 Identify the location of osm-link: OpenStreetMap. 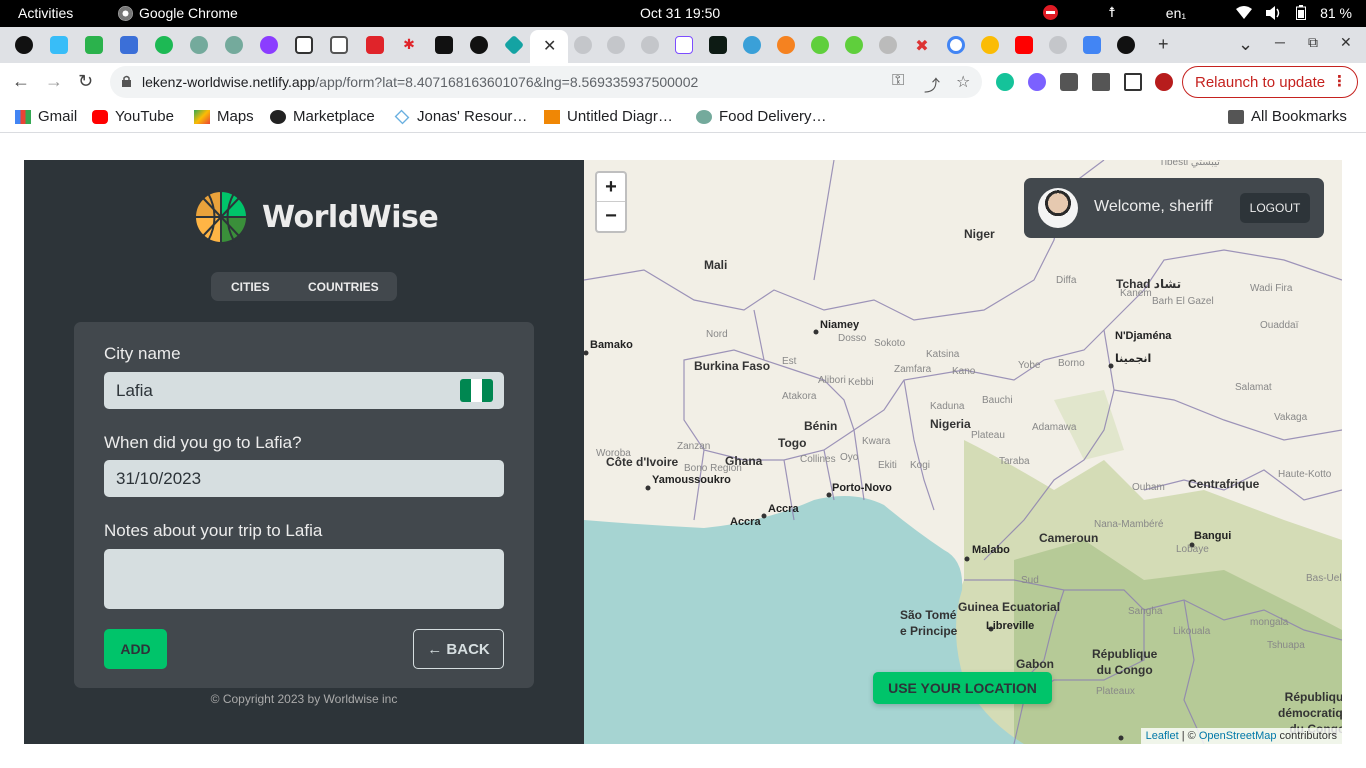
(1238, 736).